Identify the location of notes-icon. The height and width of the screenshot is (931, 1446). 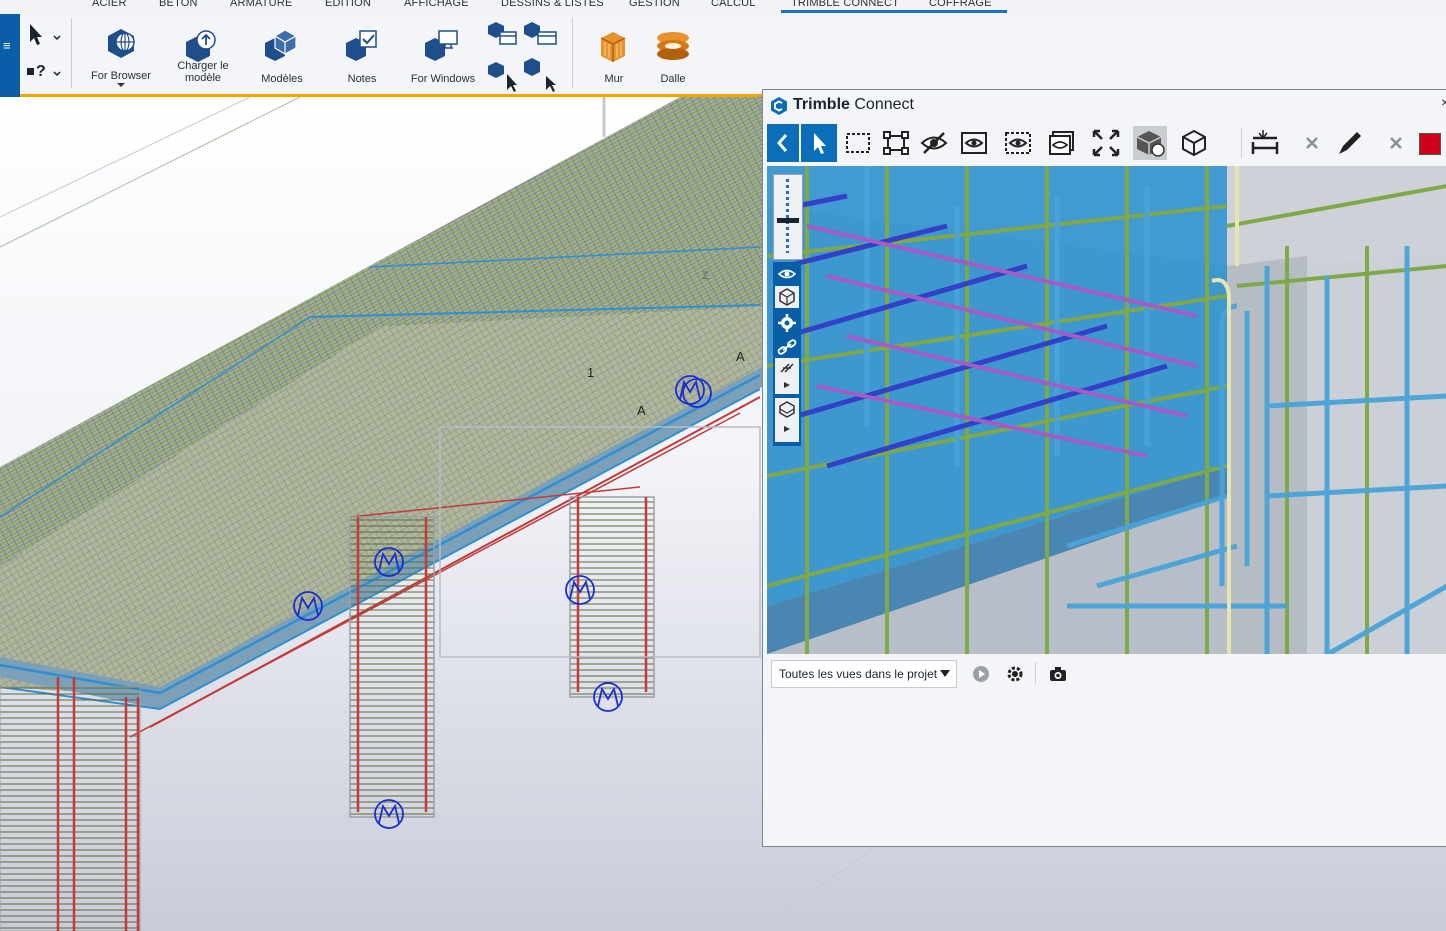
(362, 45).